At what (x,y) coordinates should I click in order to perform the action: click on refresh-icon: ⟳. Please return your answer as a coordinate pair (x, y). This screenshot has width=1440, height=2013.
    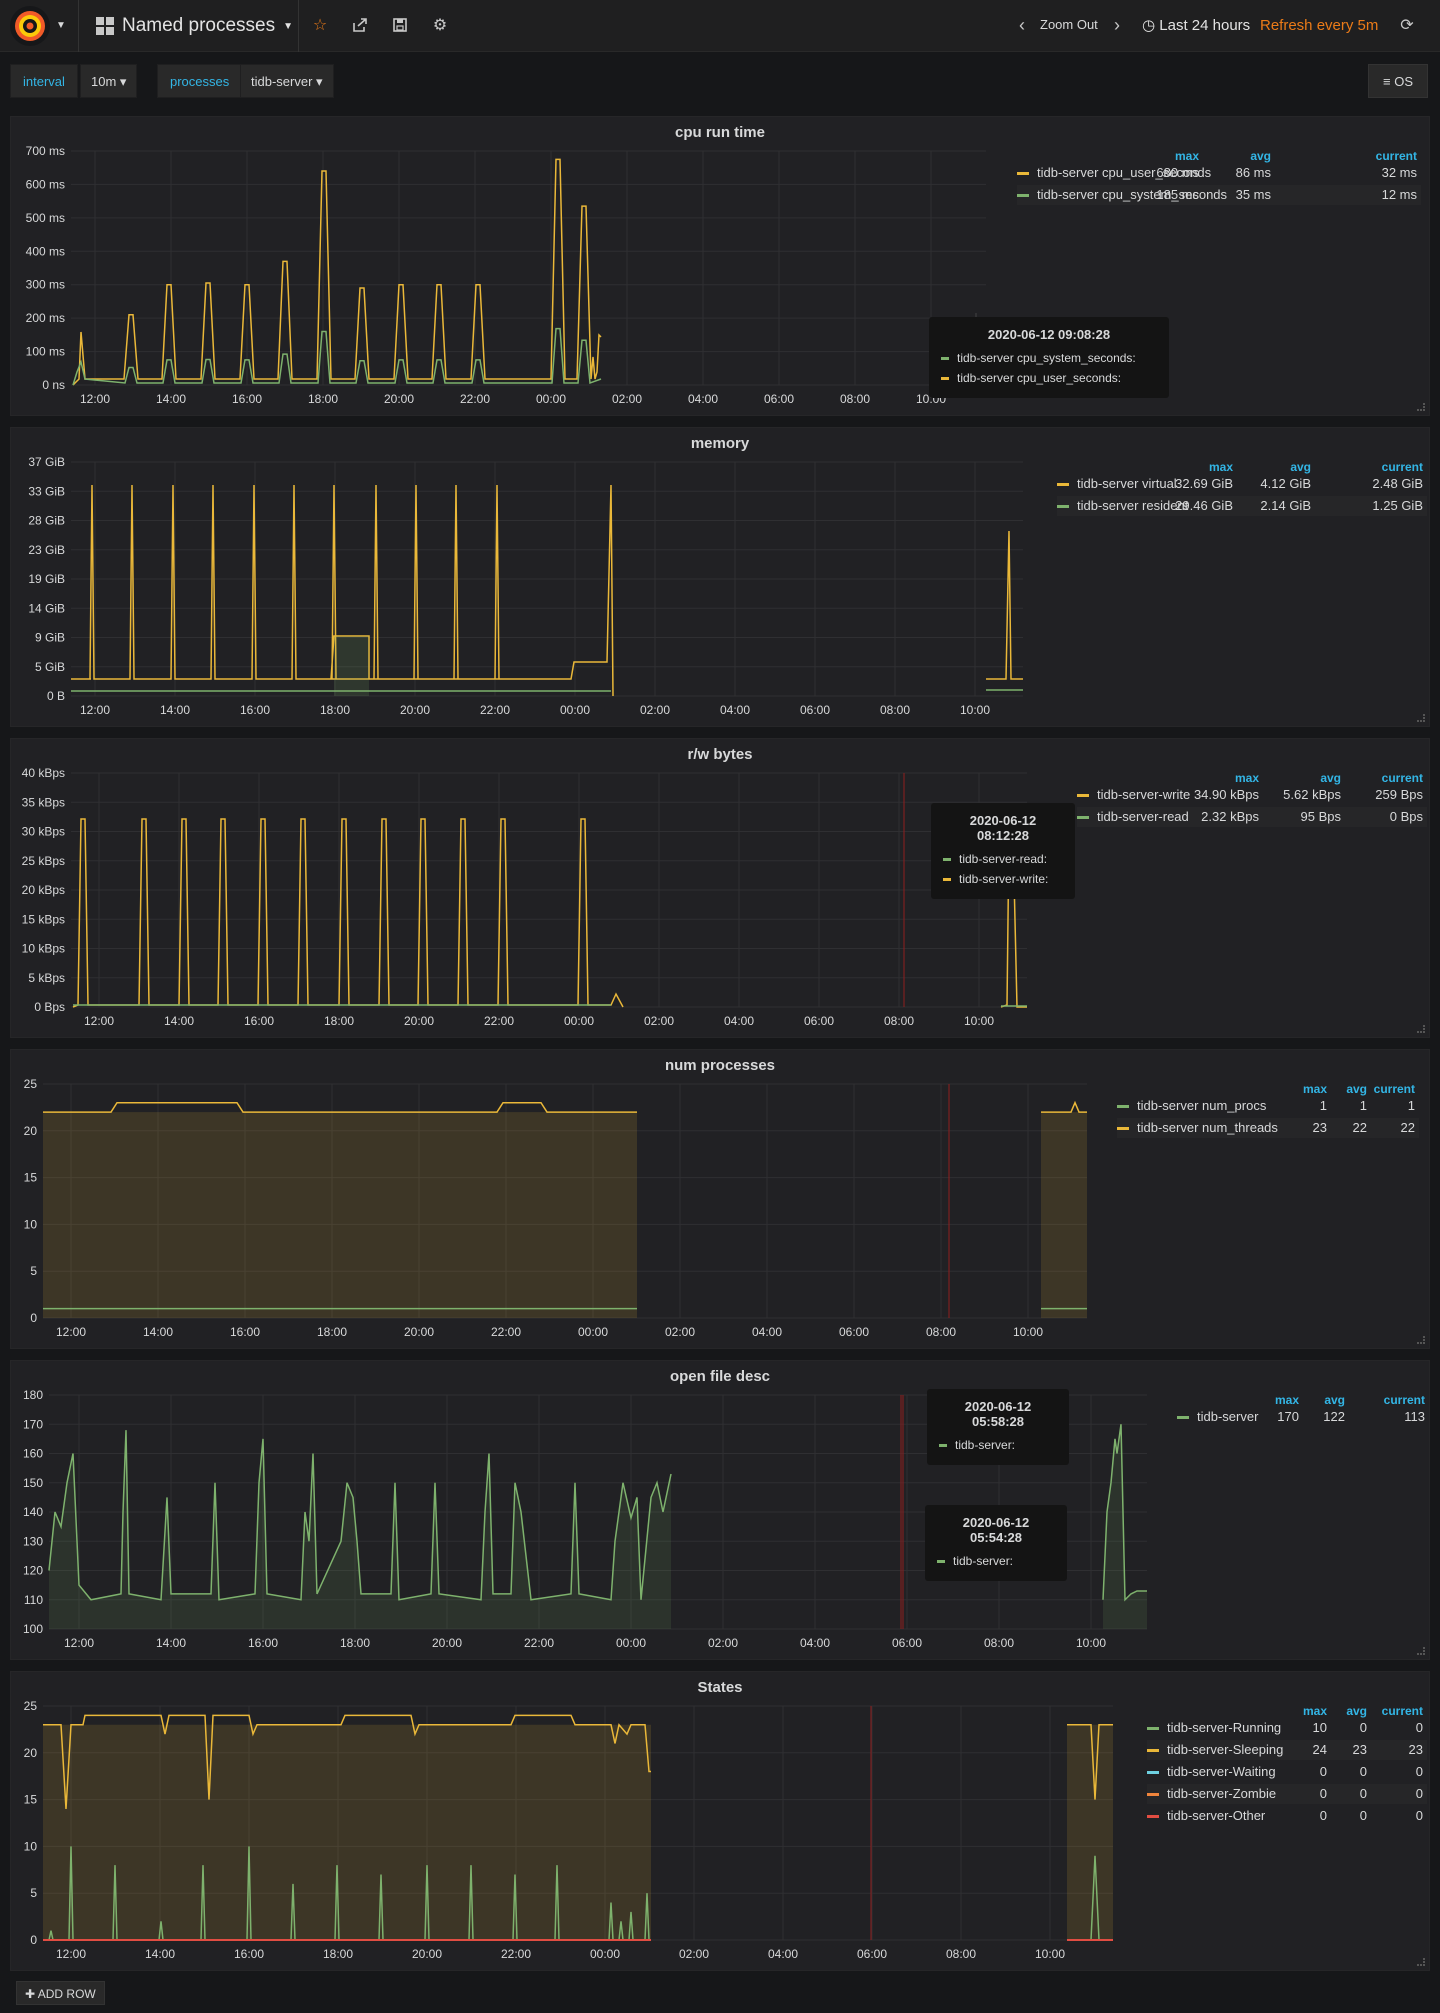
    Looking at the image, I should click on (1407, 25).